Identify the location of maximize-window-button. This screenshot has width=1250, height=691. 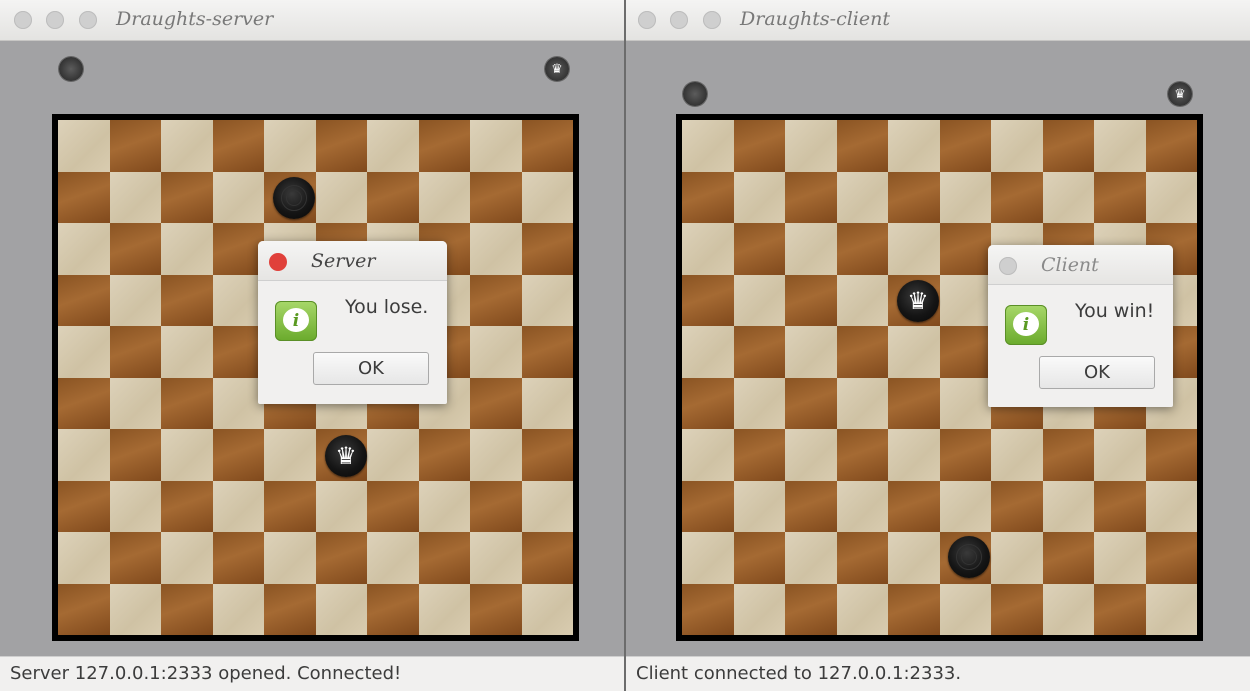
(88, 20).